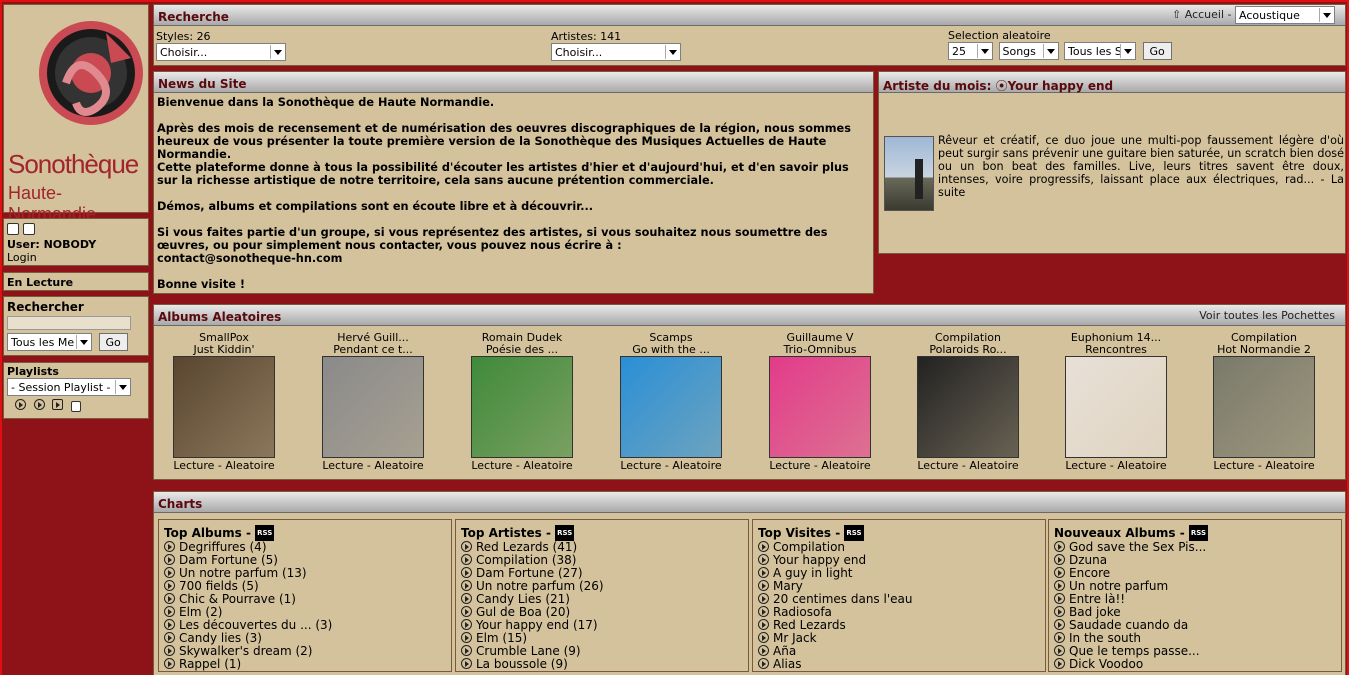 The height and width of the screenshot is (675, 1349). Describe the element at coordinates (901, 599) in the screenshot. I see `chart-item: 20 centimes dans l'eau` at that location.